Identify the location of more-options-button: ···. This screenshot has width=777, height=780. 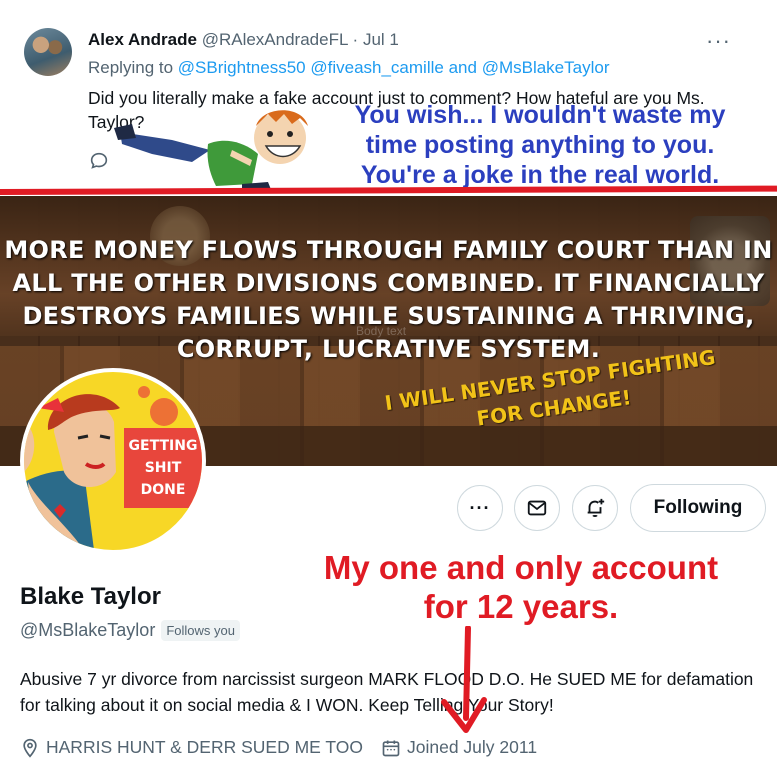
(480, 508).